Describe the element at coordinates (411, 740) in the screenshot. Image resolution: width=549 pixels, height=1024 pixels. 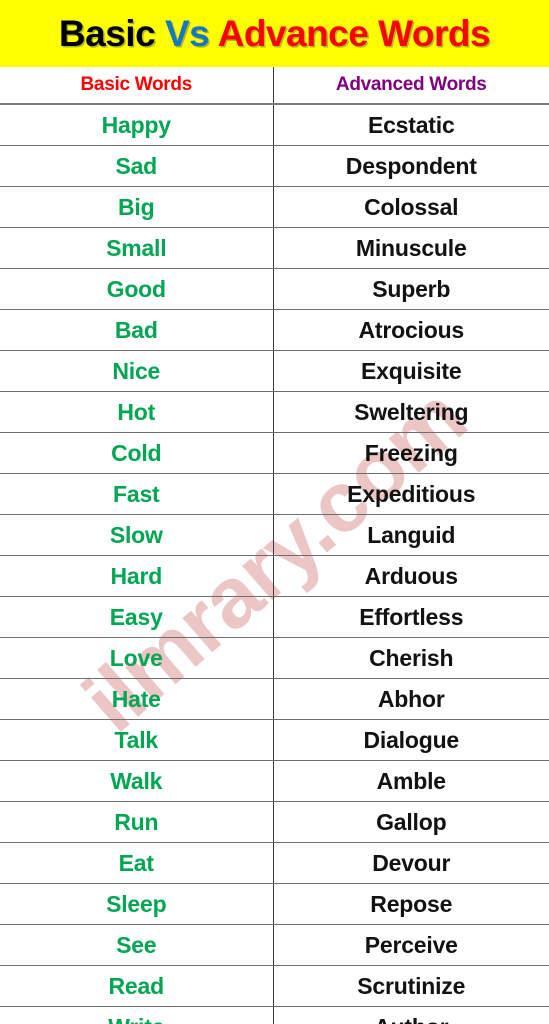
I see `cell-advanced-word: Dialogue` at that location.